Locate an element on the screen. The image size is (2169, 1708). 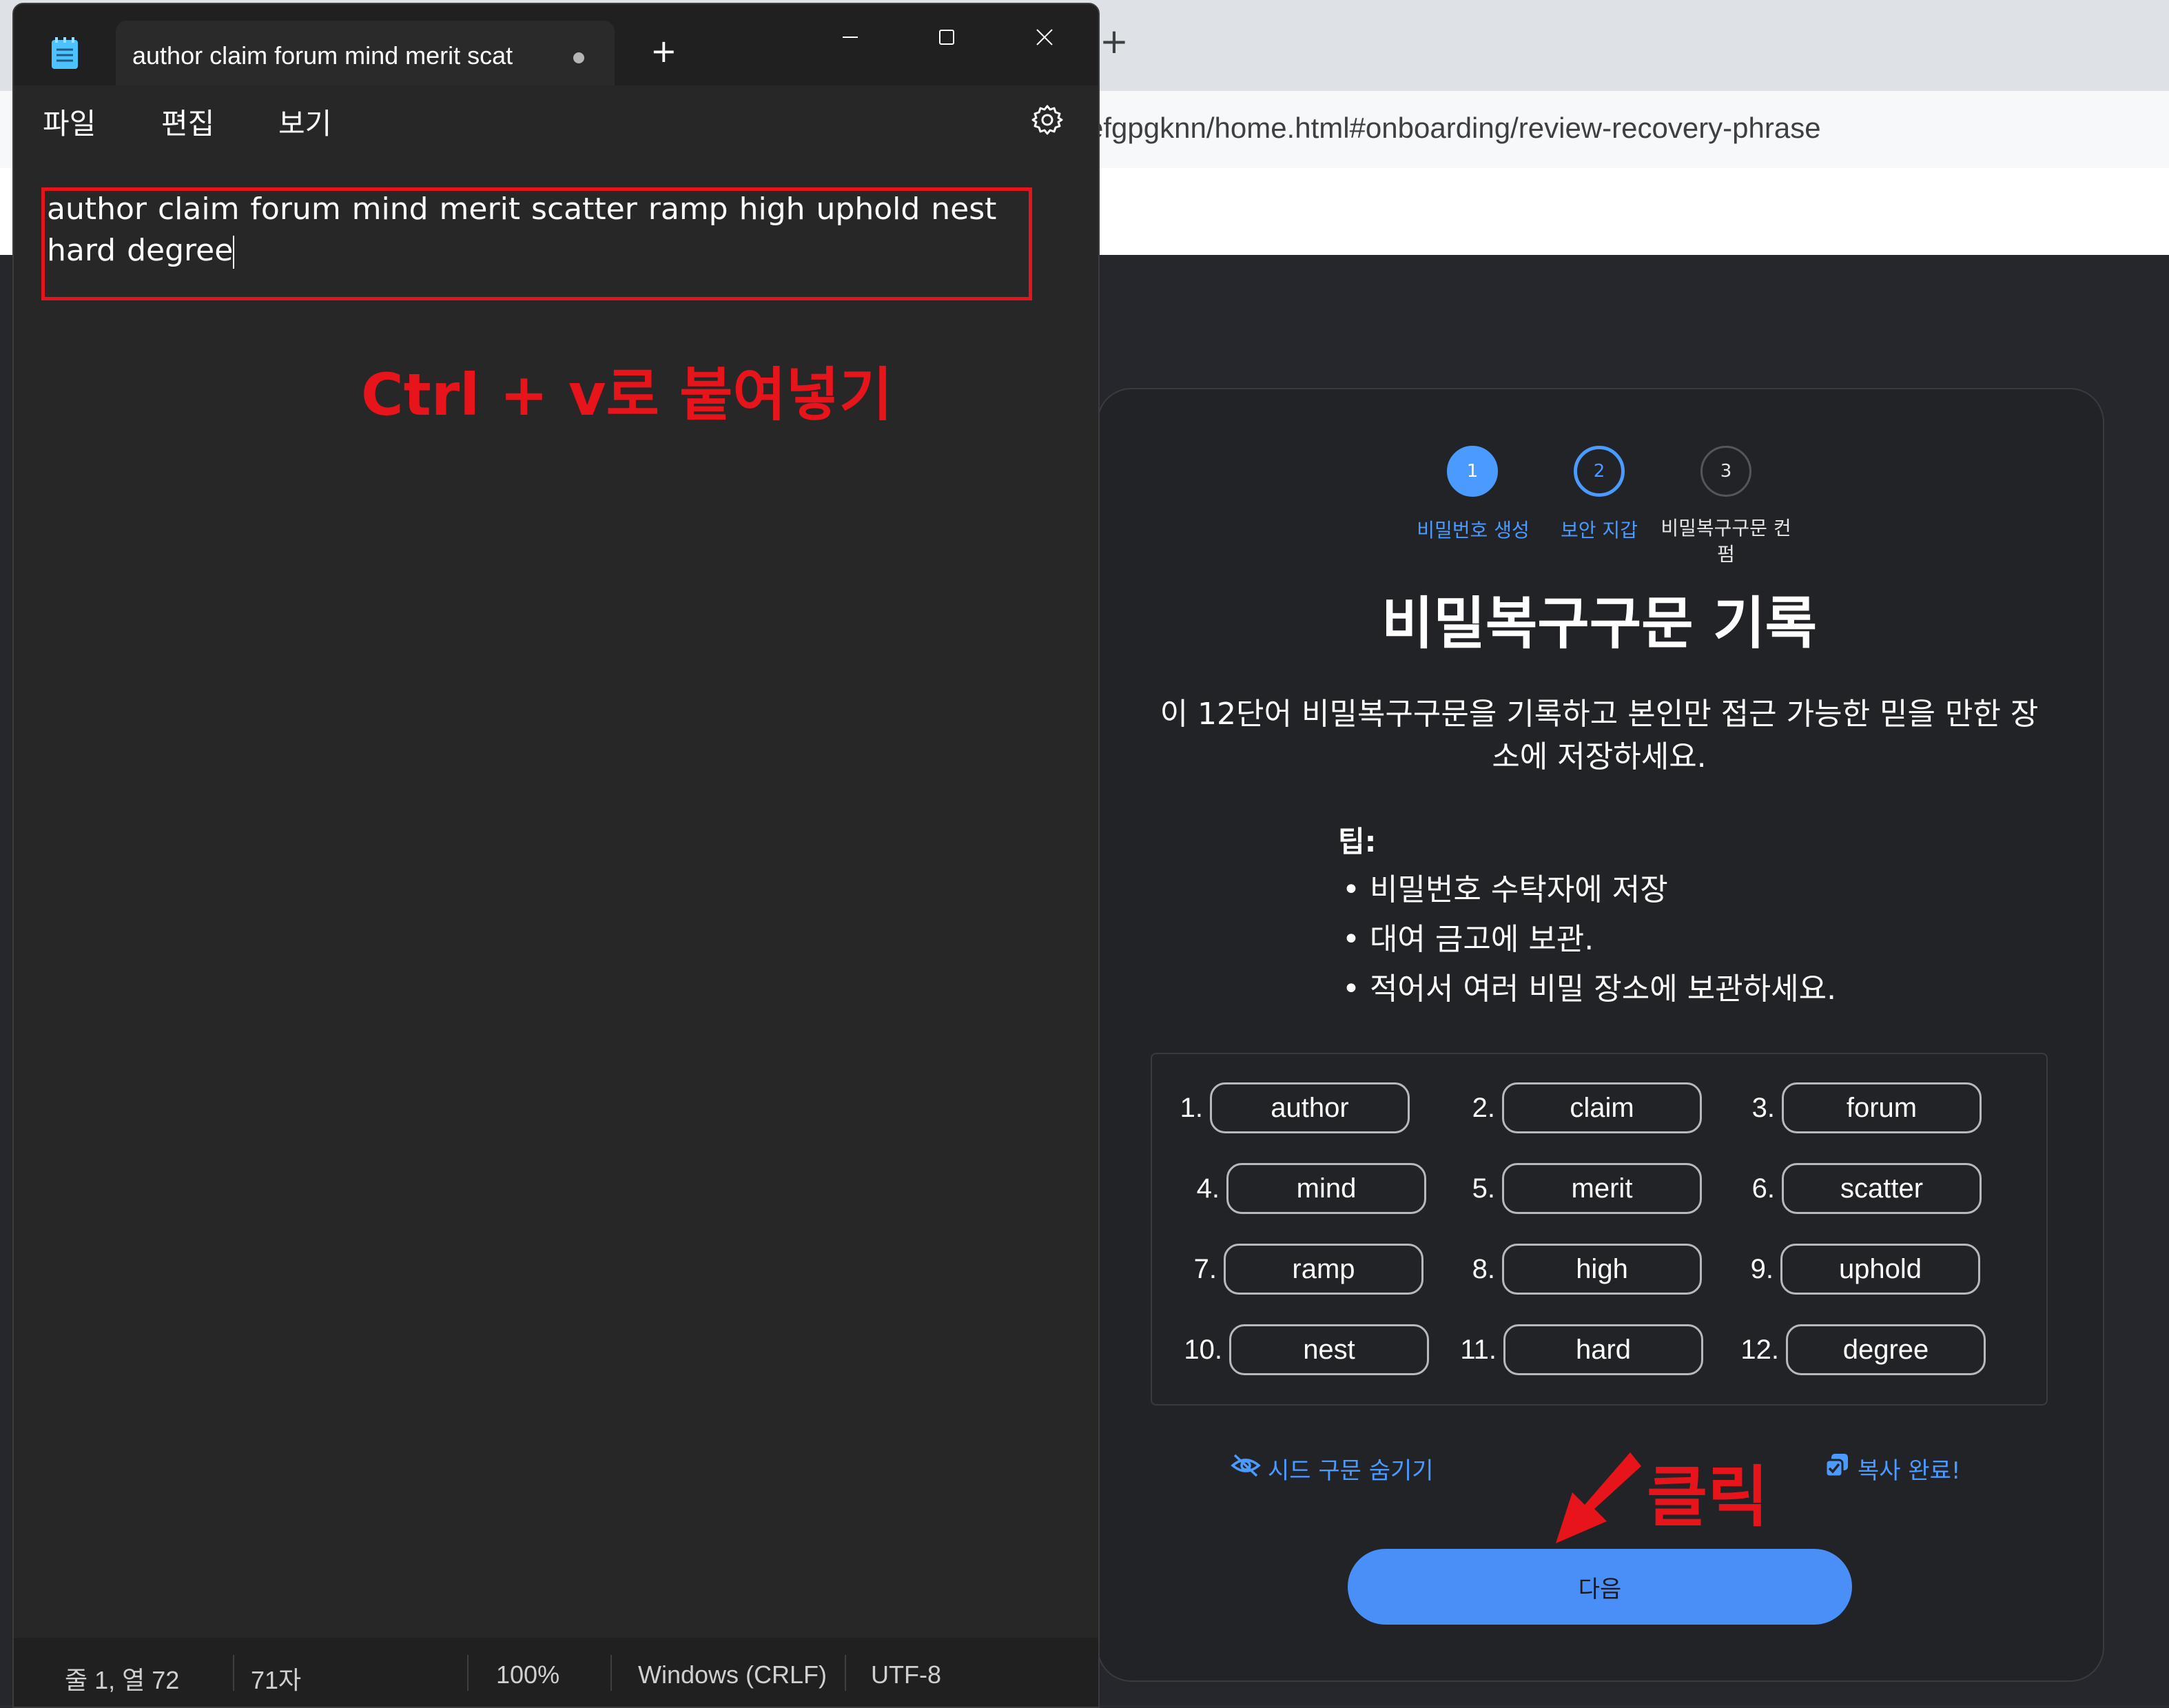
word-number: 12. is located at coordinates (1759, 1349).